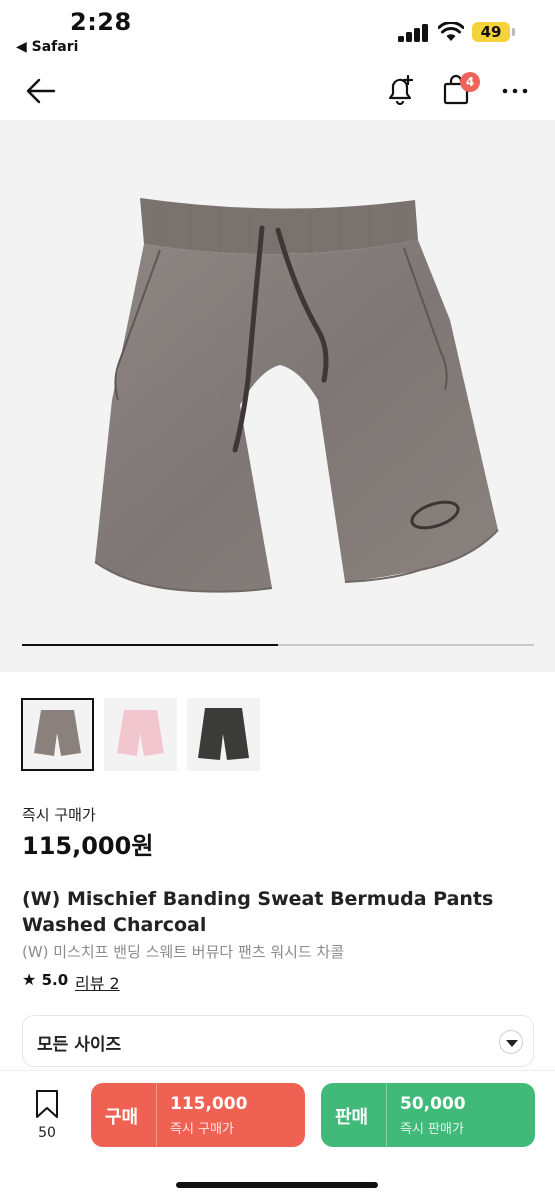 The width and height of the screenshot is (555, 1200). What do you see at coordinates (209, 1104) in the screenshot?
I see `buy-button-price: 115,000` at bounding box center [209, 1104].